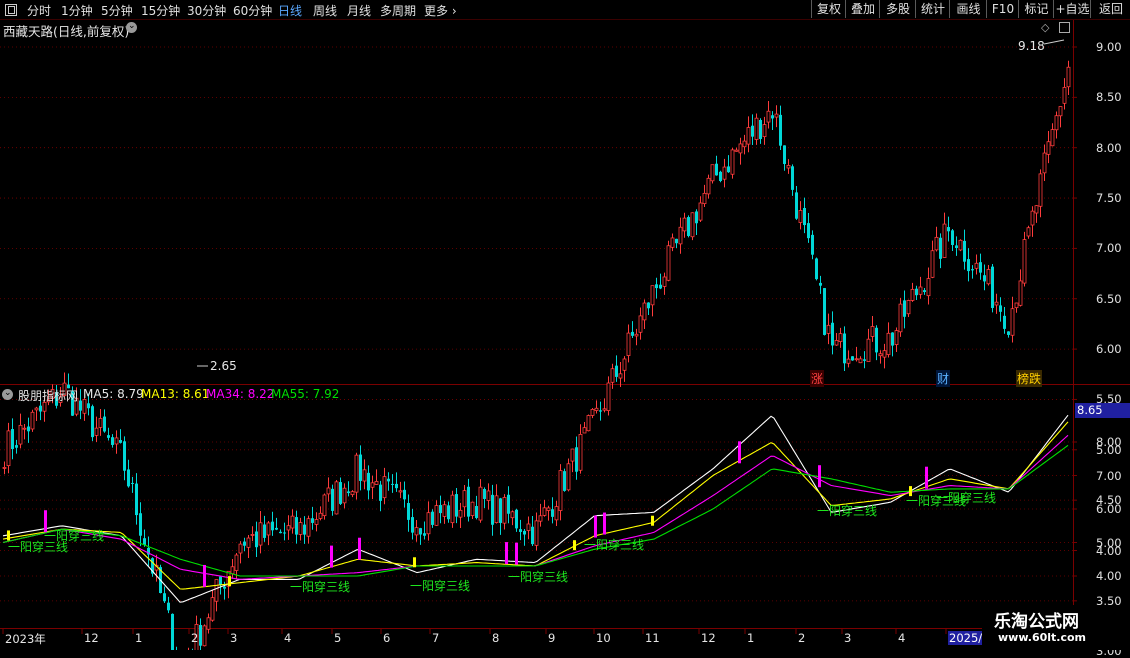 This screenshot has height=658, width=1130. What do you see at coordinates (131, 27) in the screenshot?
I see `title-dropdown-icon: ⌄` at bounding box center [131, 27].